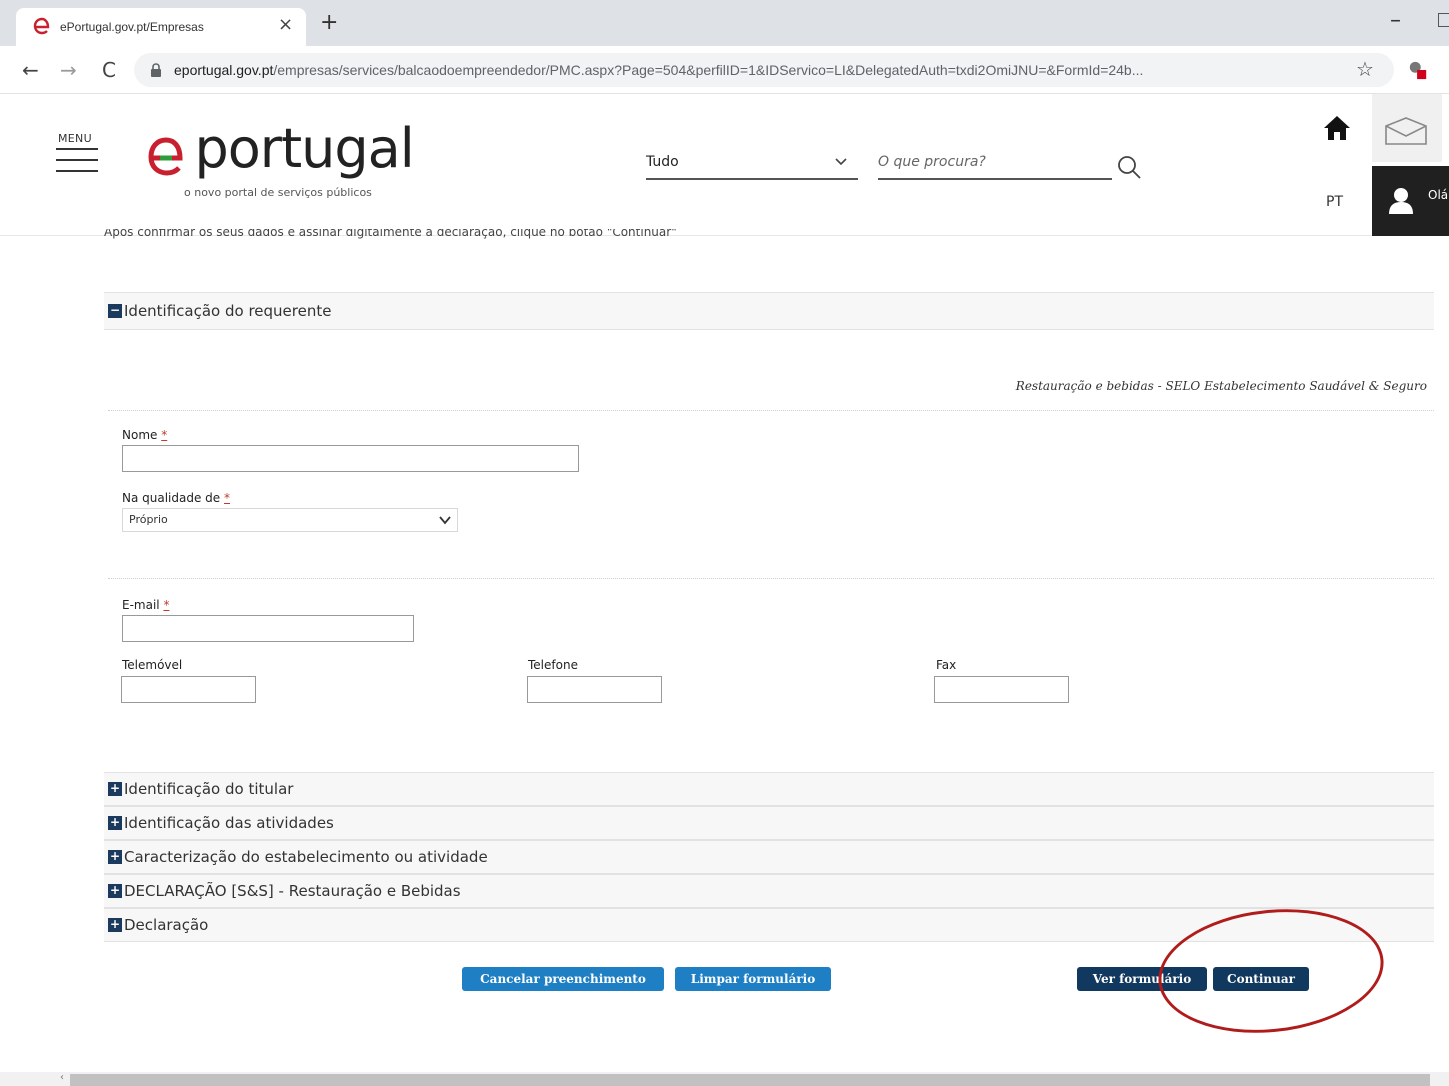  I want to click on messages-button, so click(1407, 128).